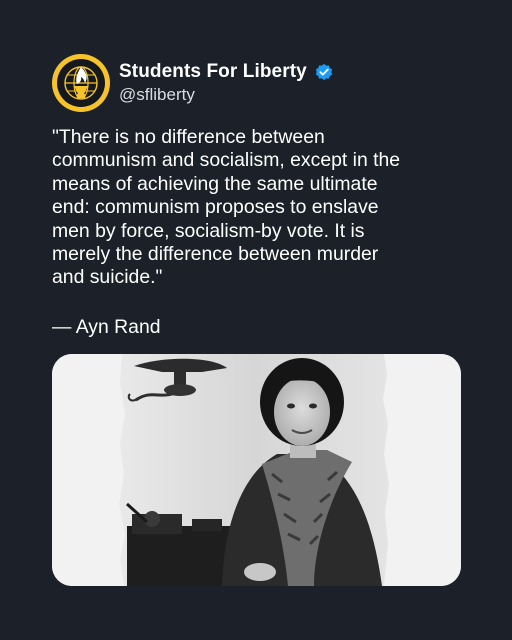 This screenshot has width=512, height=640. Describe the element at coordinates (213, 72) in the screenshot. I see `display-name: Students For Liberty` at that location.